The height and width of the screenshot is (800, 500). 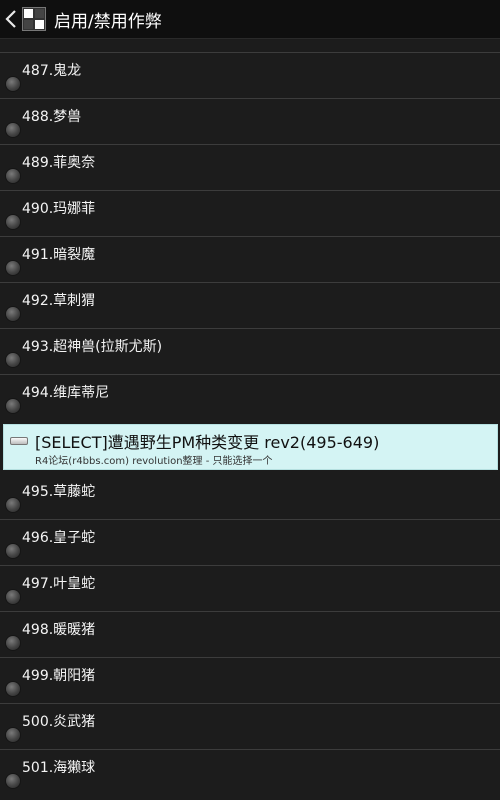 I want to click on collapse-minus-icon, so click(x=19, y=441).